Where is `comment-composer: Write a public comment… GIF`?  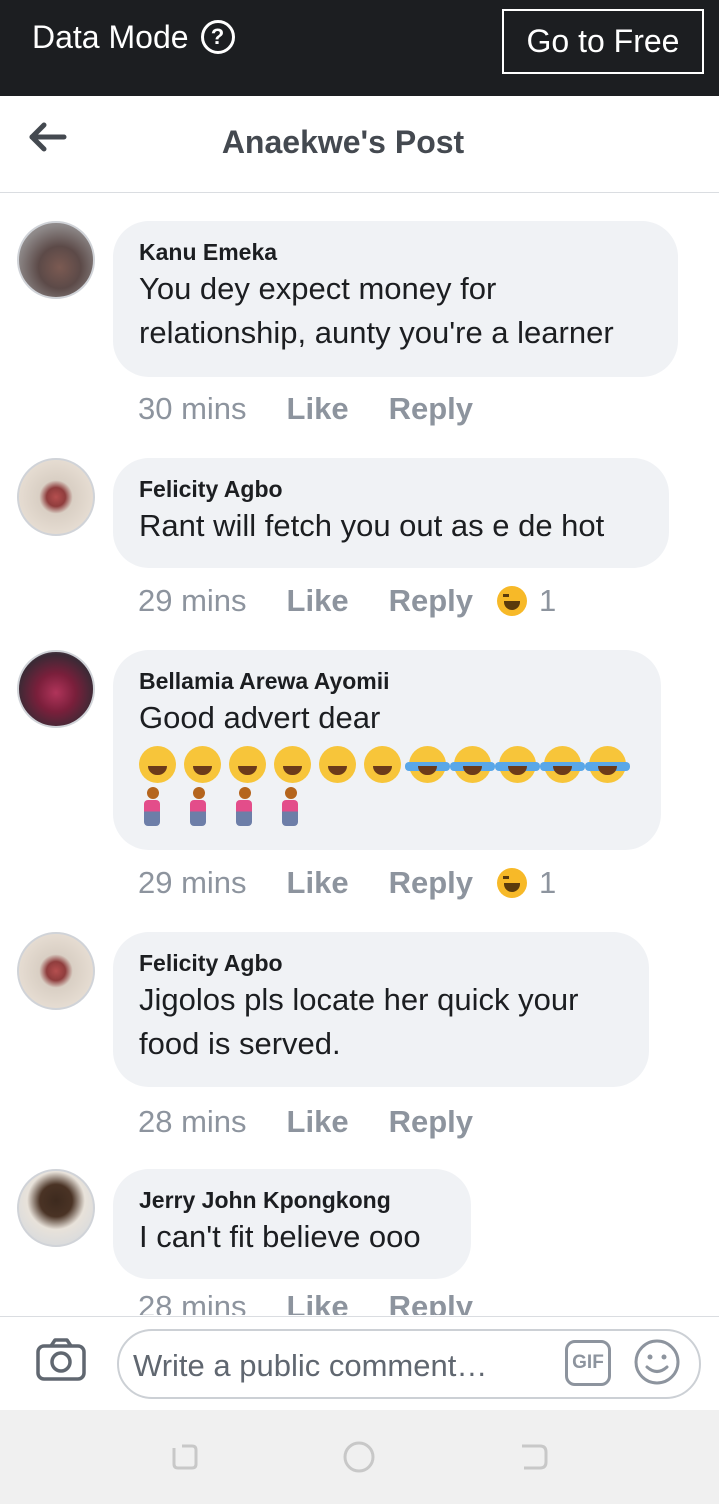
comment-composer: Write a public comment… GIF is located at coordinates (359, 1363).